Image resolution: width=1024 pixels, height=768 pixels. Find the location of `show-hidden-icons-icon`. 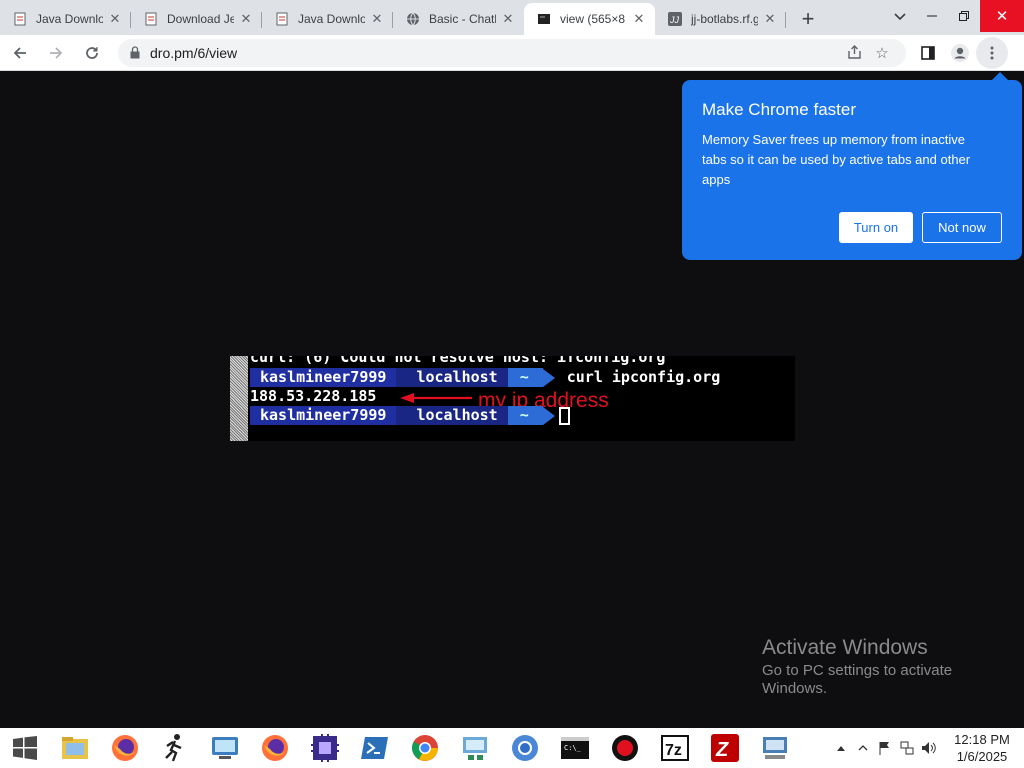

show-hidden-icons-icon is located at coordinates (863, 748).